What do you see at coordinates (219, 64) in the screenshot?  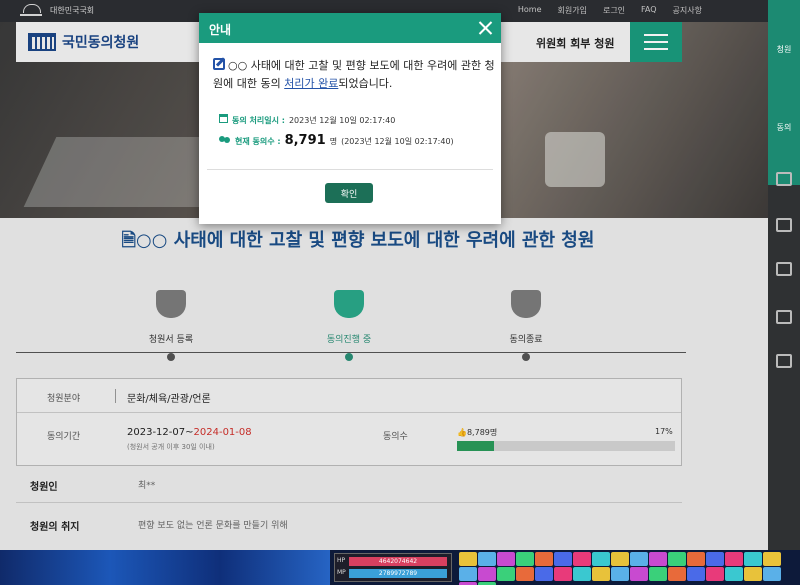 I see `edit-icon` at bounding box center [219, 64].